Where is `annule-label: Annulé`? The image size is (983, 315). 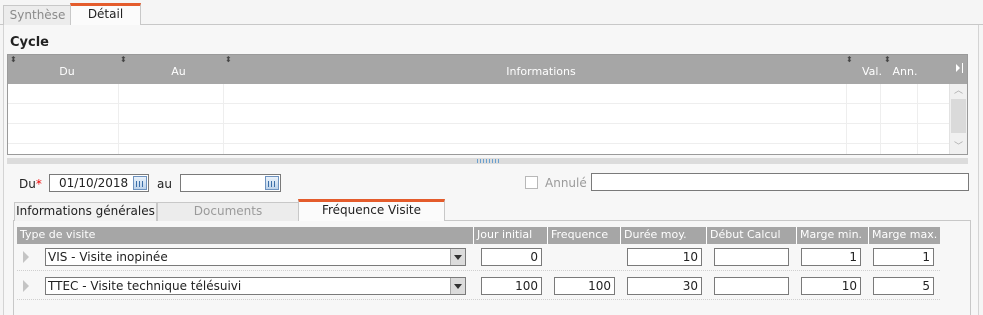
annule-label: Annulé is located at coordinates (566, 183).